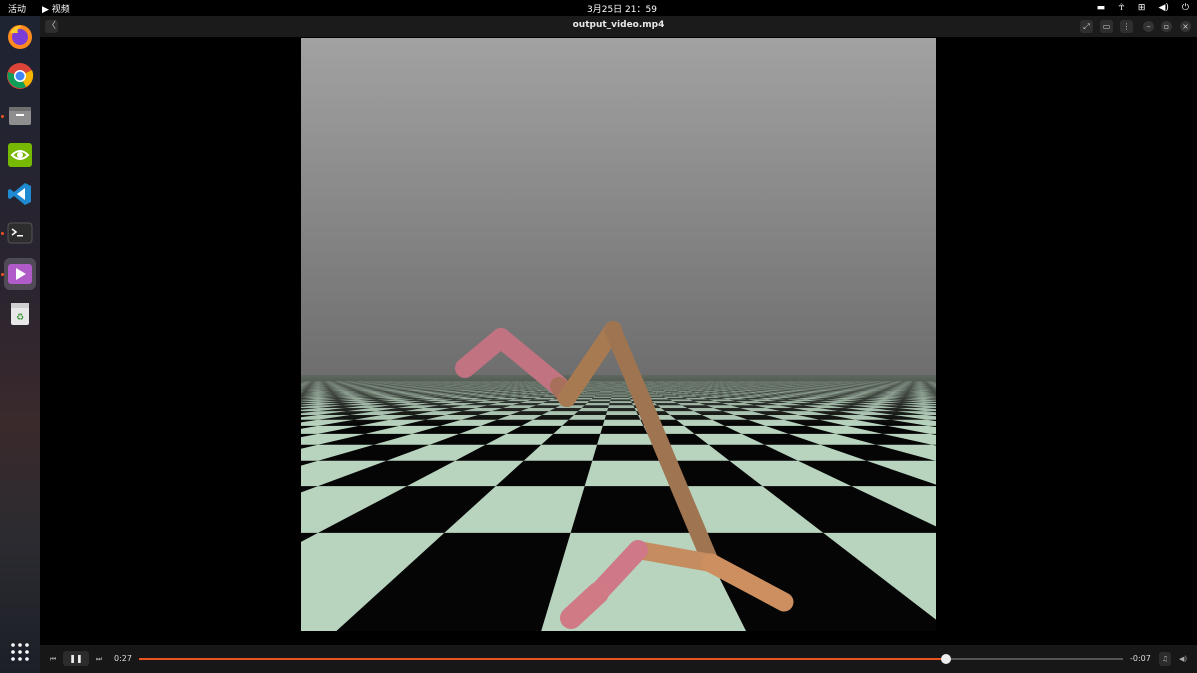  Describe the element at coordinates (1185, 8) in the screenshot. I see `power-icon: ⏻` at that location.